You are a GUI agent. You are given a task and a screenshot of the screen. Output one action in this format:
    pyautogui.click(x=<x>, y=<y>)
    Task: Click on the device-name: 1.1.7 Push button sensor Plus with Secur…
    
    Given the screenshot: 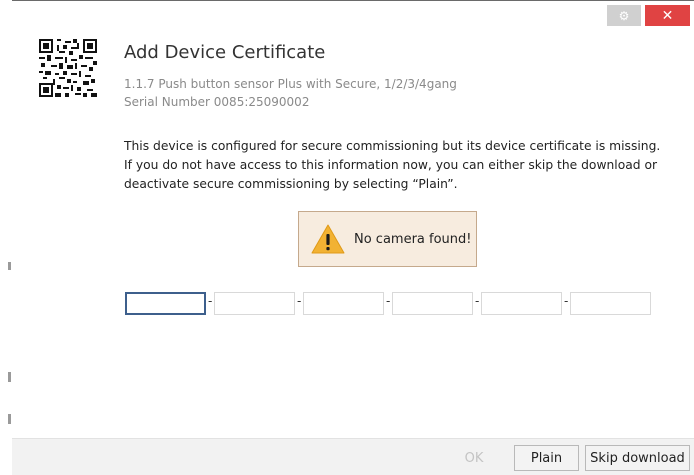 What is the action you would take?
    pyautogui.click(x=290, y=84)
    